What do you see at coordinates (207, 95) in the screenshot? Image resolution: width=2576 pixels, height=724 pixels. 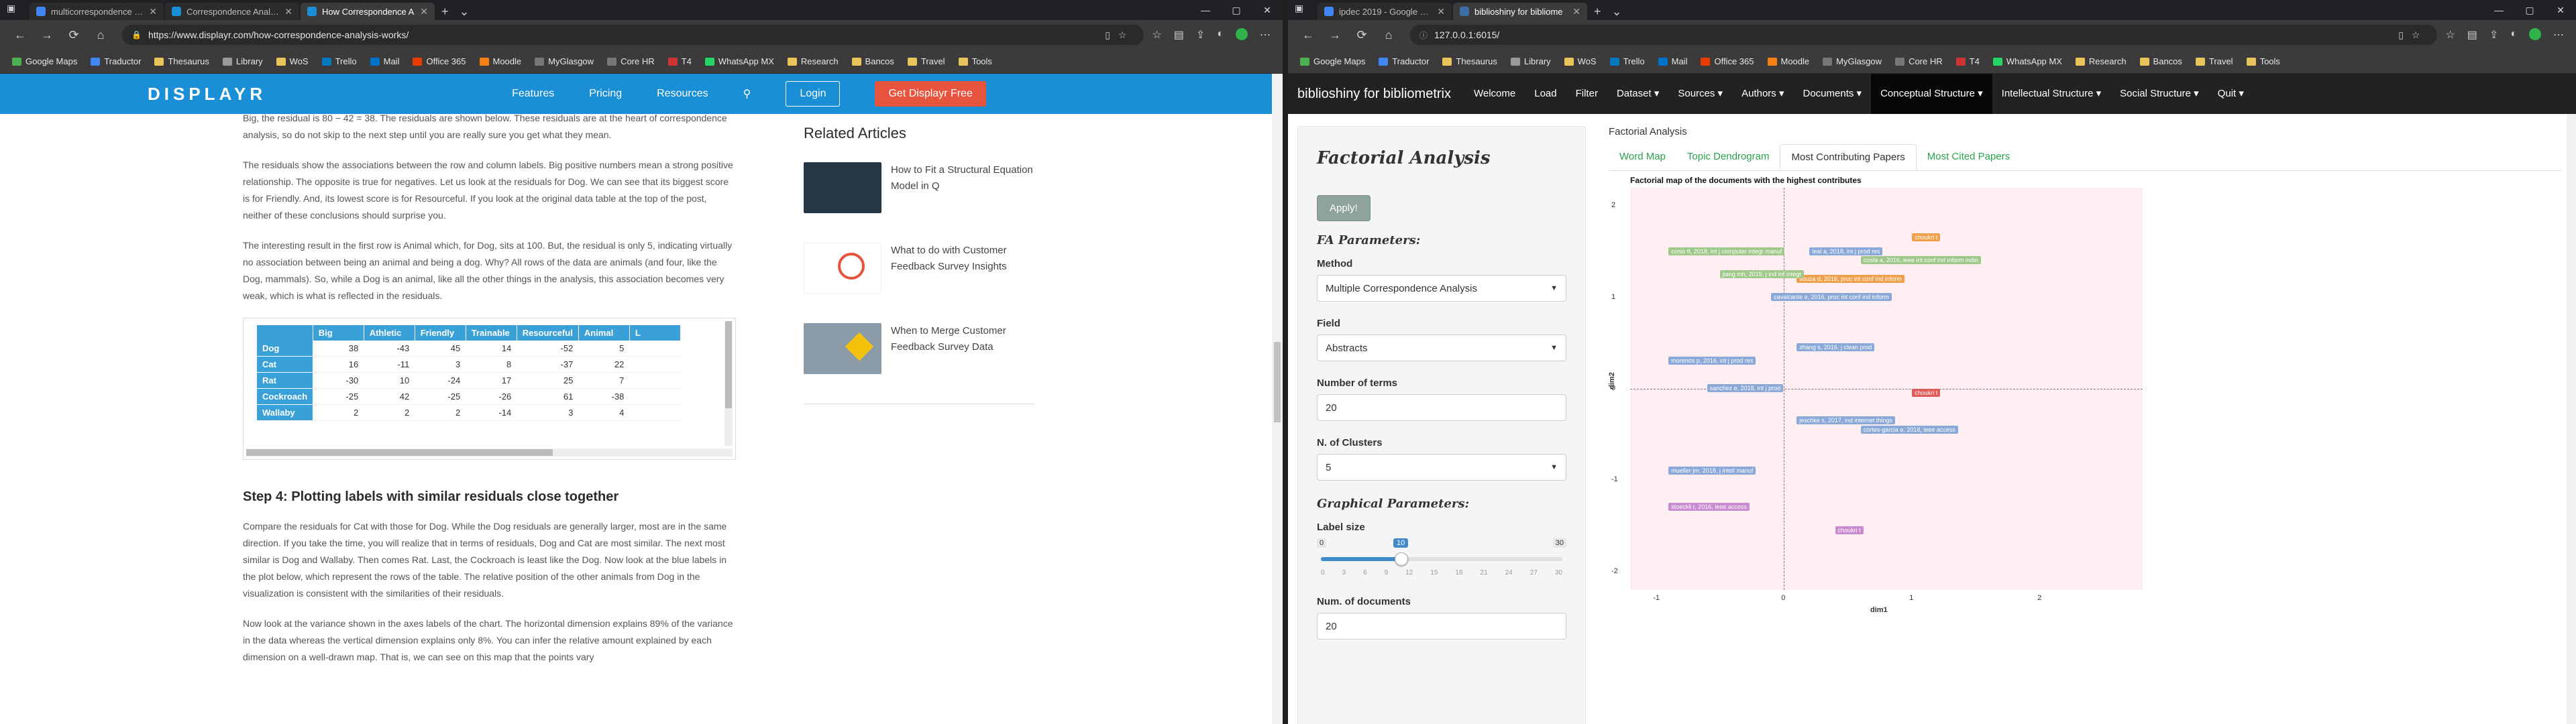 I see `displayr-logo: DISPLAYR` at bounding box center [207, 95].